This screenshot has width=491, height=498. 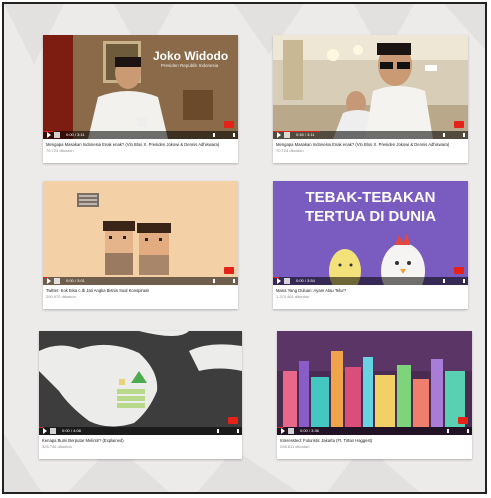 I want to click on video-thumbnail-3: 0:00 / 3:01, so click(x=140, y=233).